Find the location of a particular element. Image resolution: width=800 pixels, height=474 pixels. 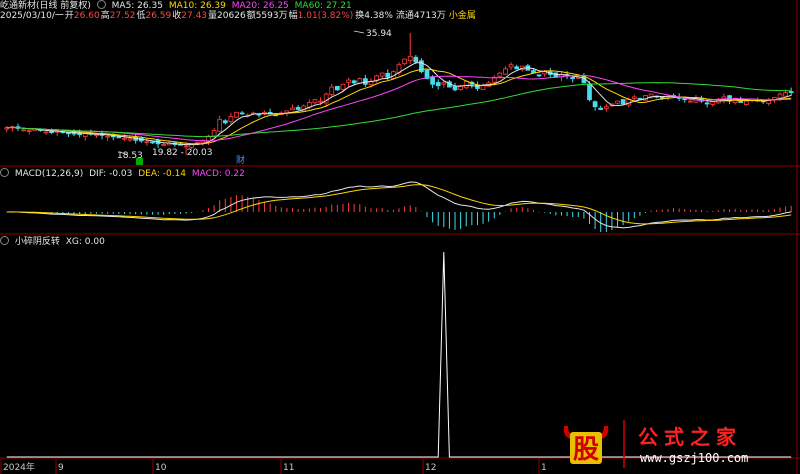

indicator-xg: XG: 0.00 is located at coordinates (85, 242).